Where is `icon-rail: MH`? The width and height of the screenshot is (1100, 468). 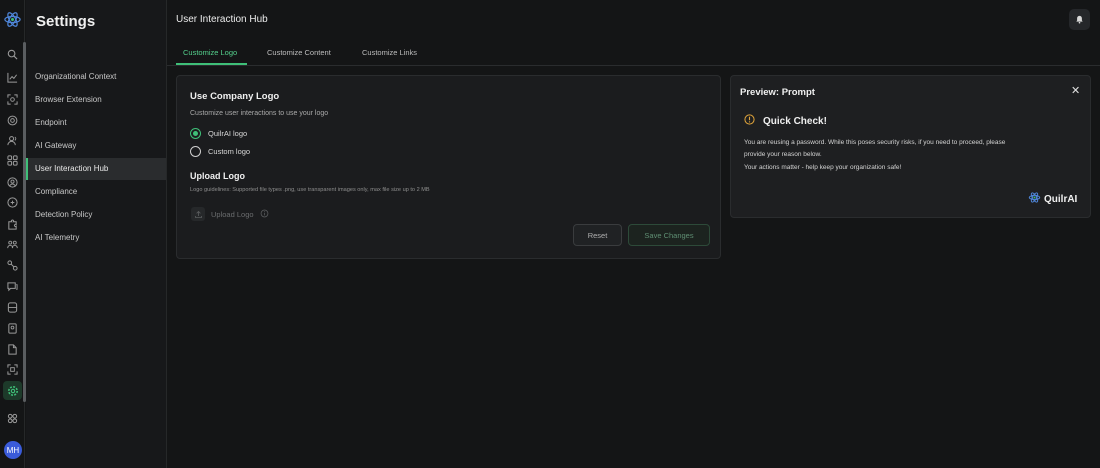
icon-rail: MH is located at coordinates (13, 234).